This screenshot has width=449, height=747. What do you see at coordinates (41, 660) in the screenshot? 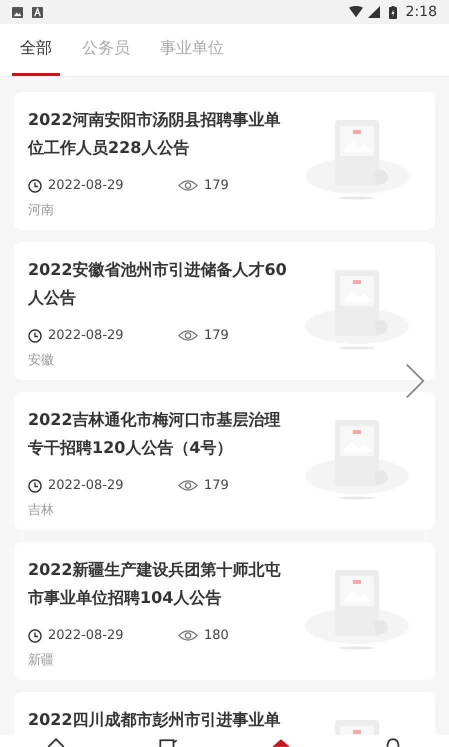
I see `region-label: 新疆` at bounding box center [41, 660].